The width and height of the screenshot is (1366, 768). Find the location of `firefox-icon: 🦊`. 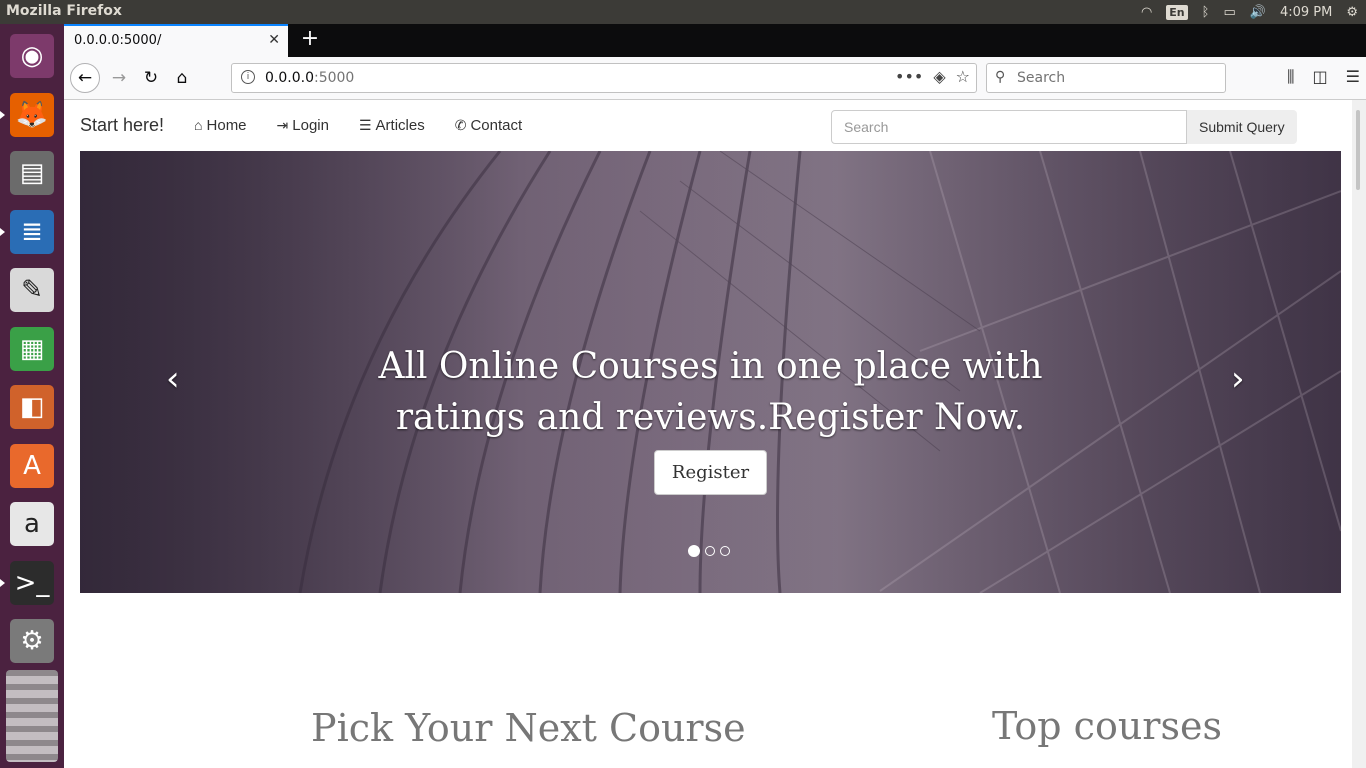

firefox-icon: 🦊 is located at coordinates (32, 115).